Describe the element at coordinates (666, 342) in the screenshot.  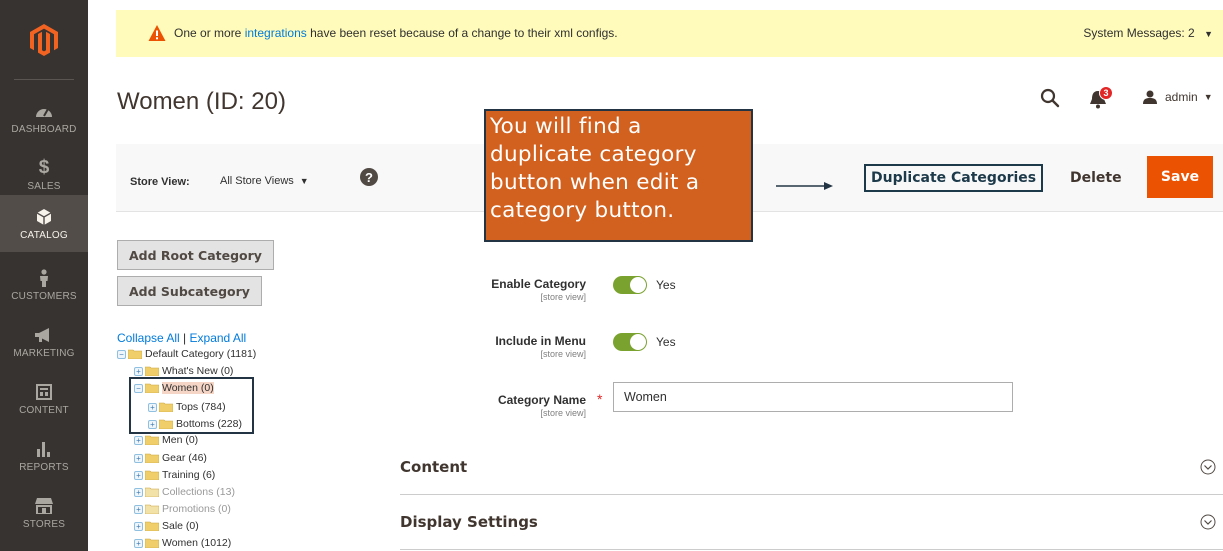
I see `include-in-menu-value: Yes` at that location.